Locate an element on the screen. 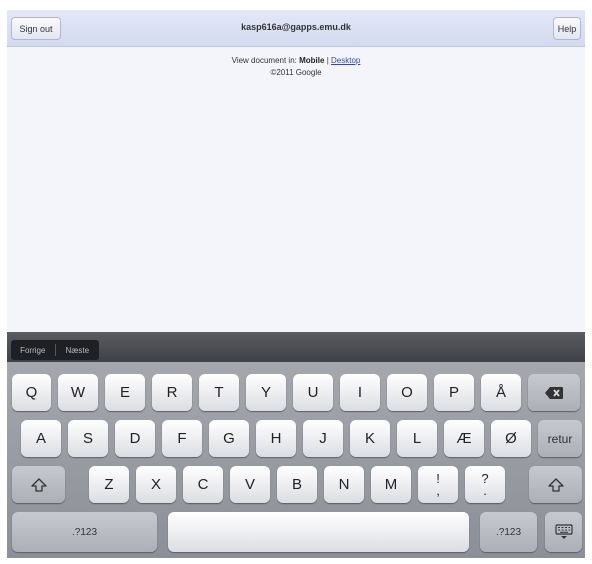  top-toolbar: Sign out kasp616a@gapps.emu.dk Help is located at coordinates (296, 28).